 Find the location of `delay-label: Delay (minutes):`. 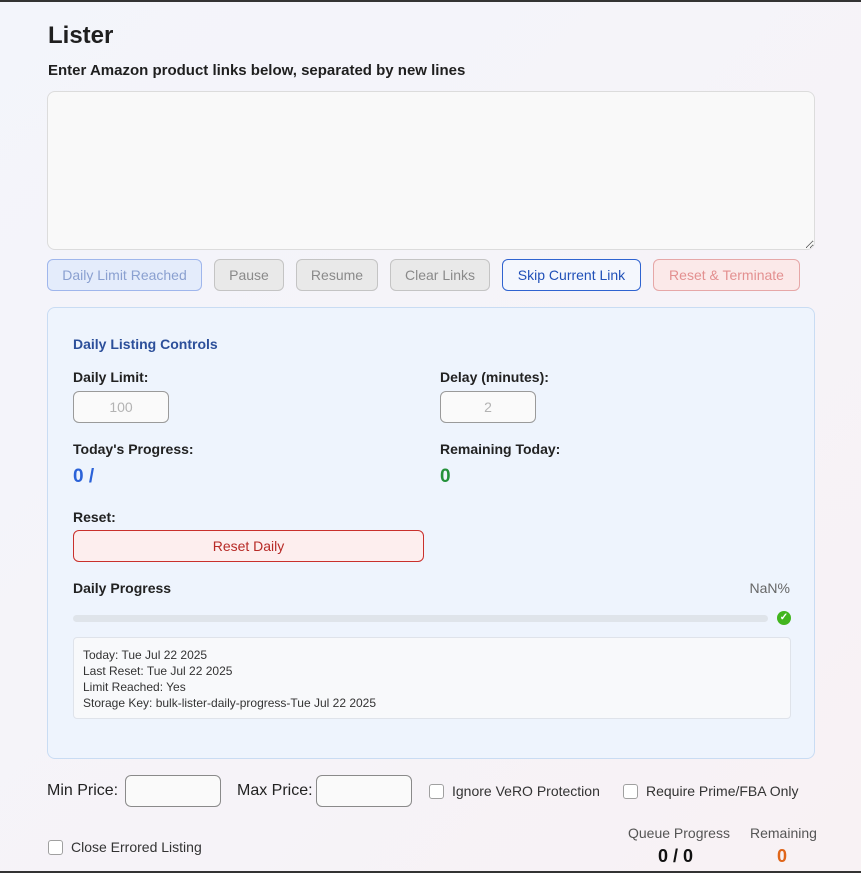

delay-label: Delay (minutes): is located at coordinates (494, 377).